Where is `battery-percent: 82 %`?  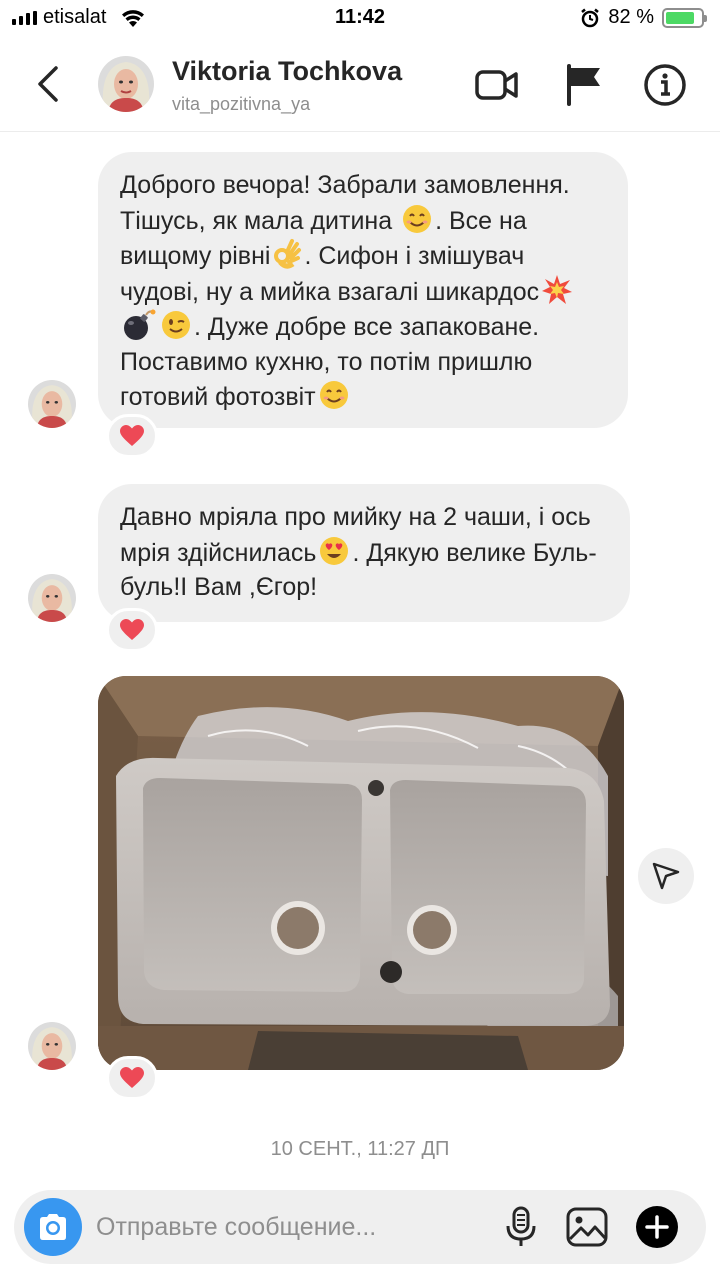 battery-percent: 82 % is located at coordinates (631, 17).